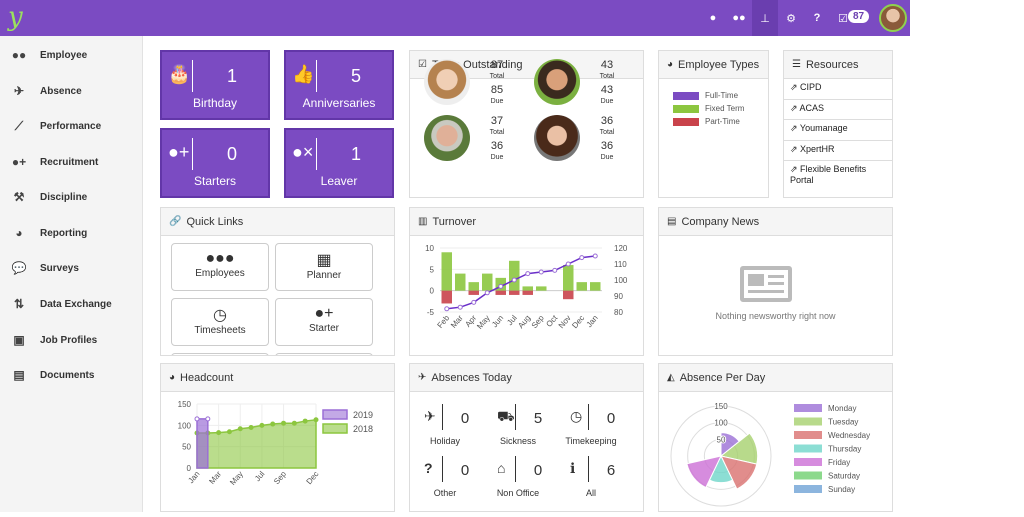 Image resolution: width=1024 pixels, height=517 pixels. What do you see at coordinates (339, 163) in the screenshot?
I see `tile-leaver: ●× 1 Leaver` at bounding box center [339, 163].